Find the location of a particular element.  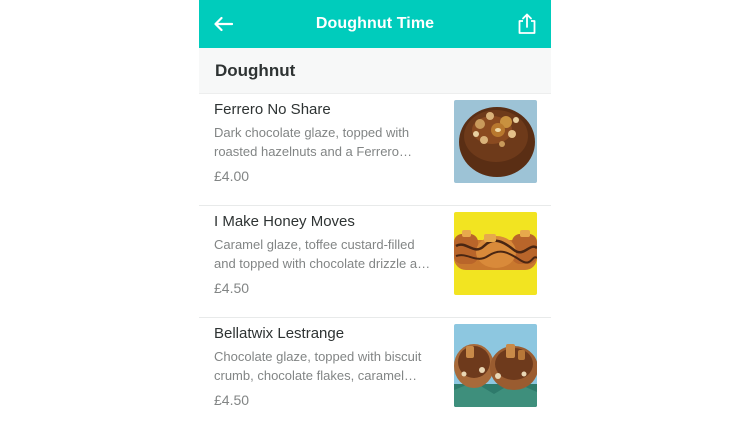

section-header: Doughnut is located at coordinates (375, 71).